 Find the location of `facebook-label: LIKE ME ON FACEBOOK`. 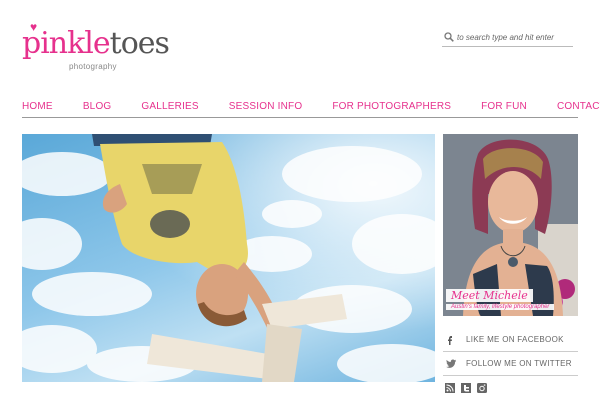

facebook-label: LIKE ME ON FACEBOOK is located at coordinates (515, 339).